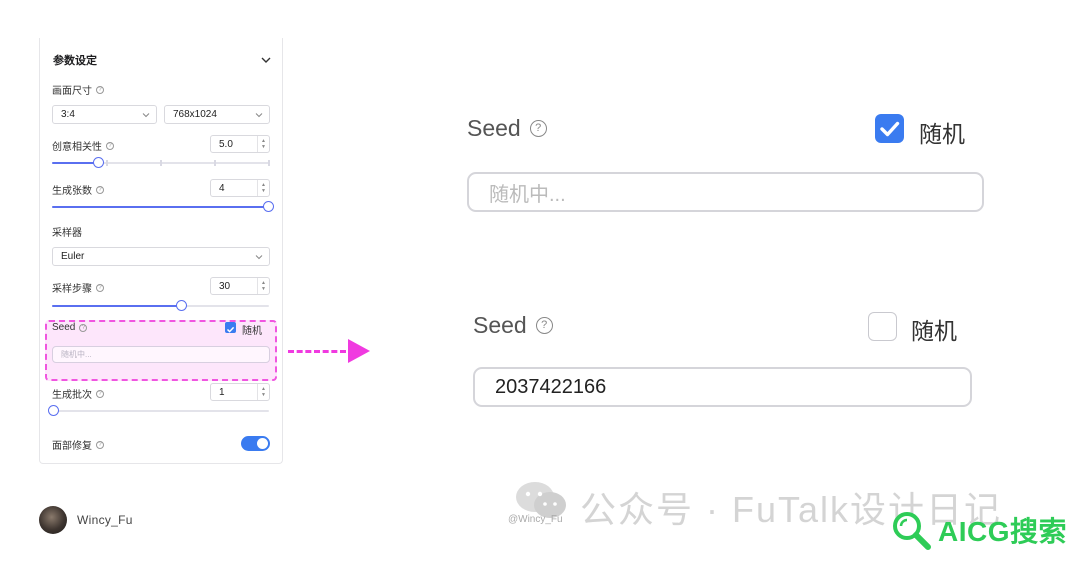  I want to click on resolution-select: 768x1024, so click(217, 114).